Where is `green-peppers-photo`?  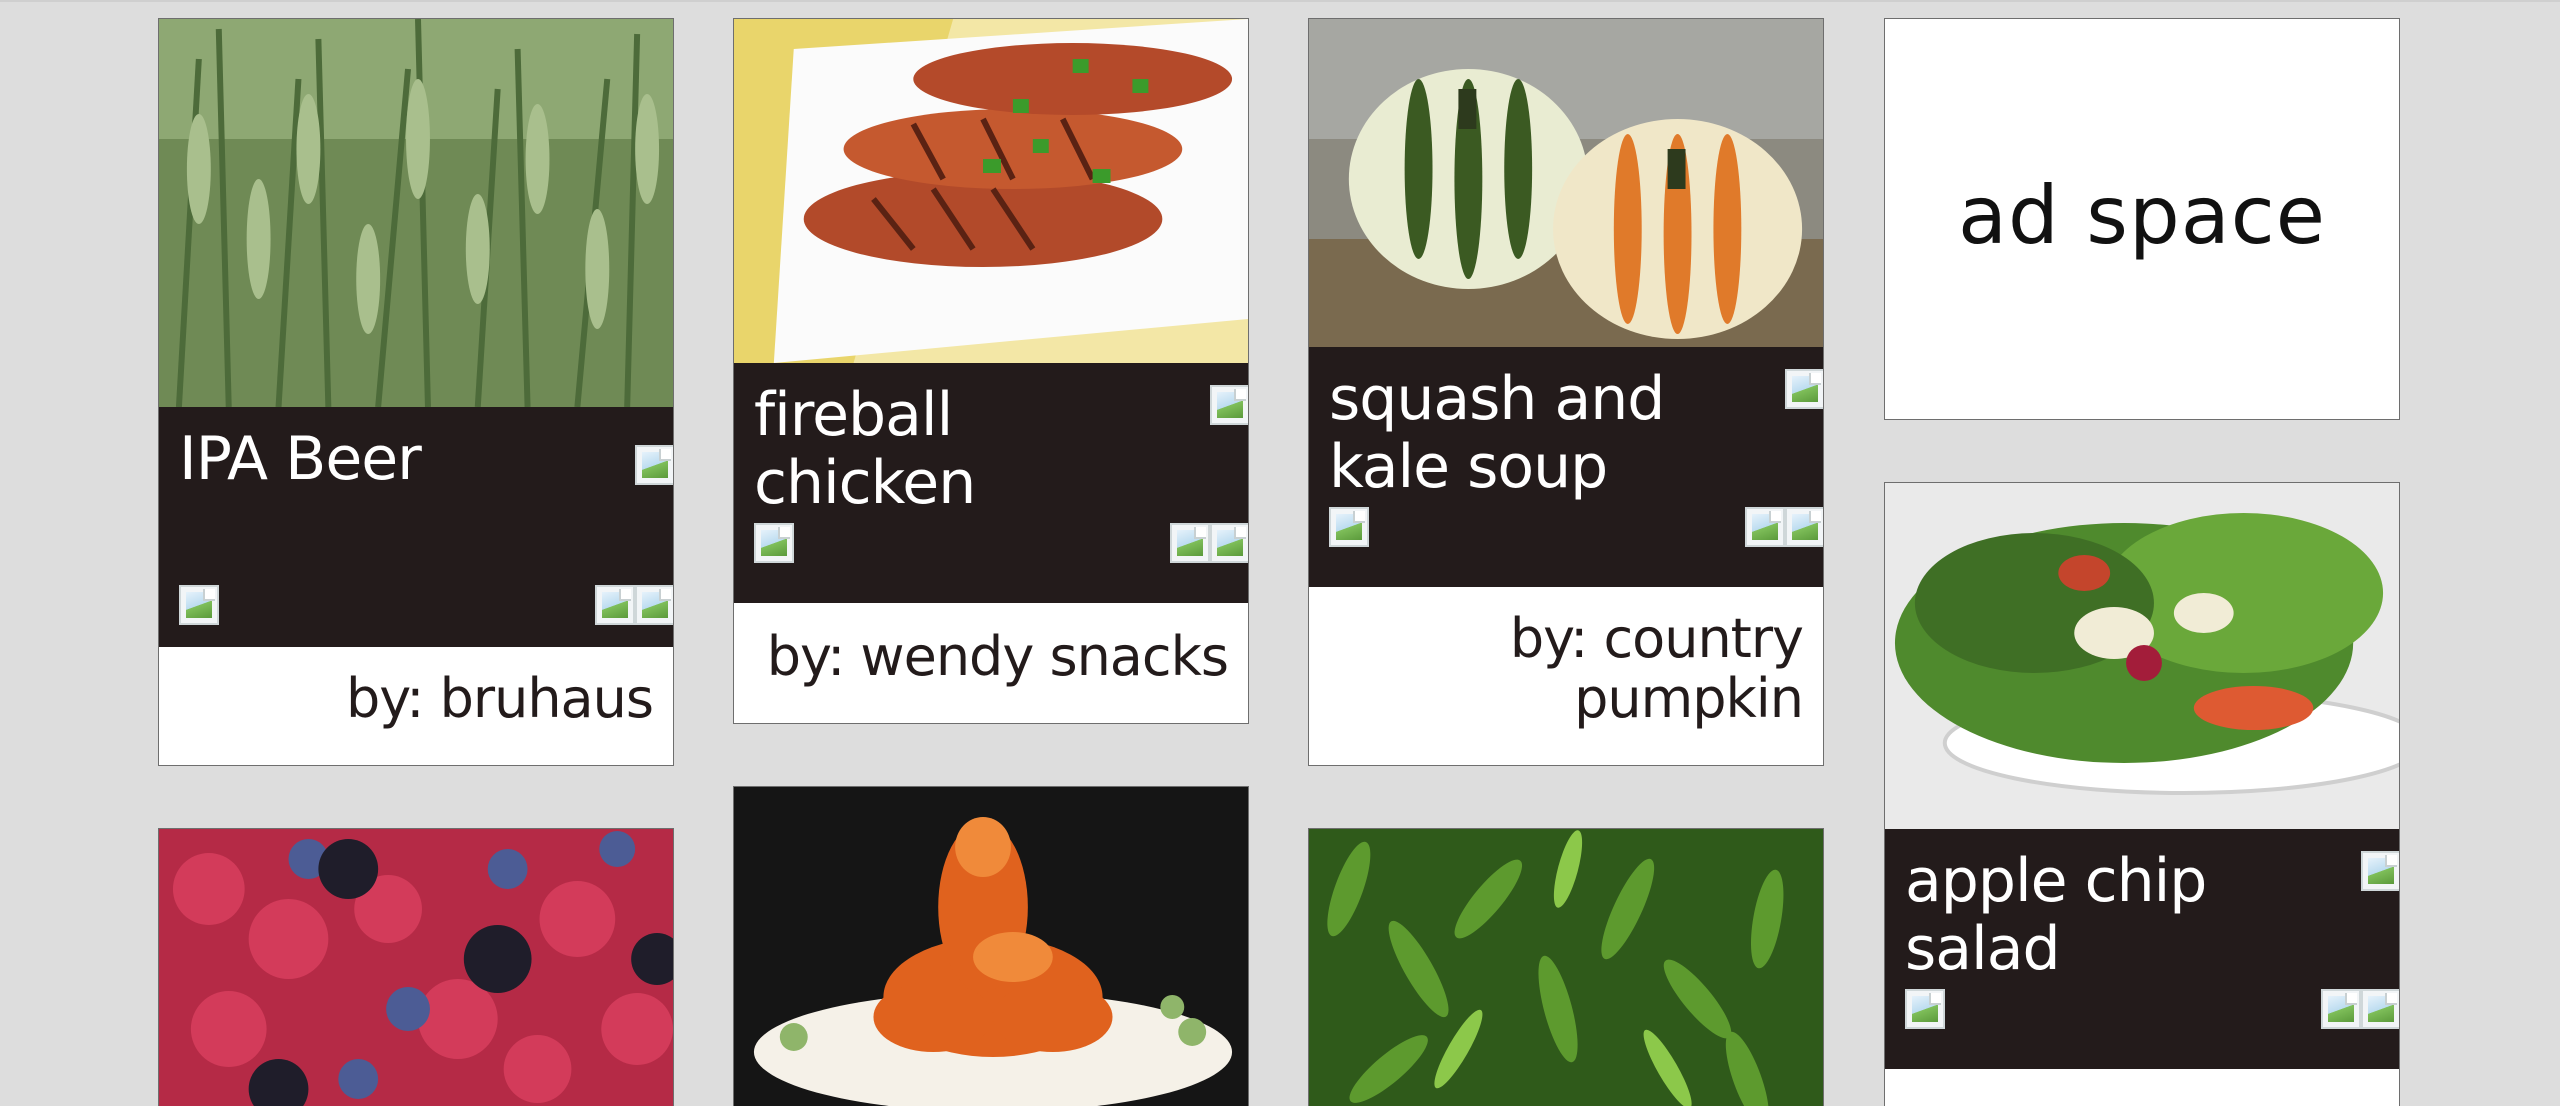
green-peppers-photo is located at coordinates (1566, 967).